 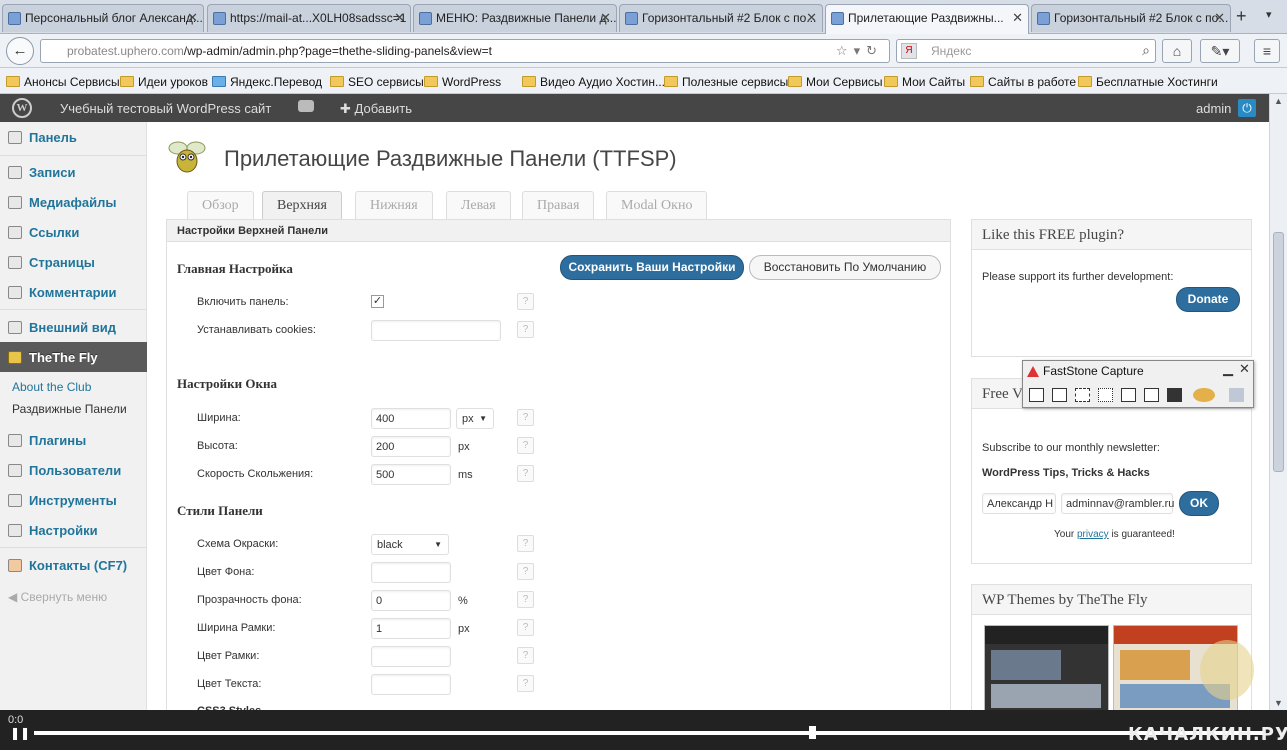 I want to click on bookmark: SEO сервисы, so click(x=377, y=82).